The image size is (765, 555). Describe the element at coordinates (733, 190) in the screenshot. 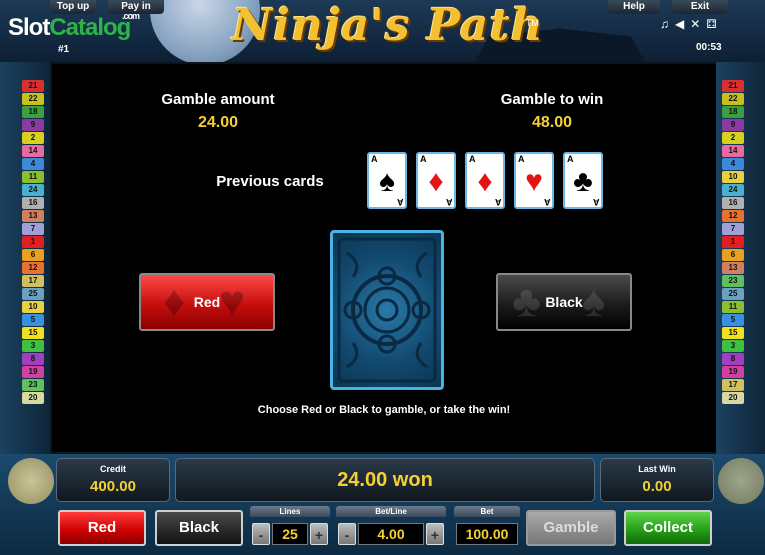

I see `right-line-badge: 24` at that location.